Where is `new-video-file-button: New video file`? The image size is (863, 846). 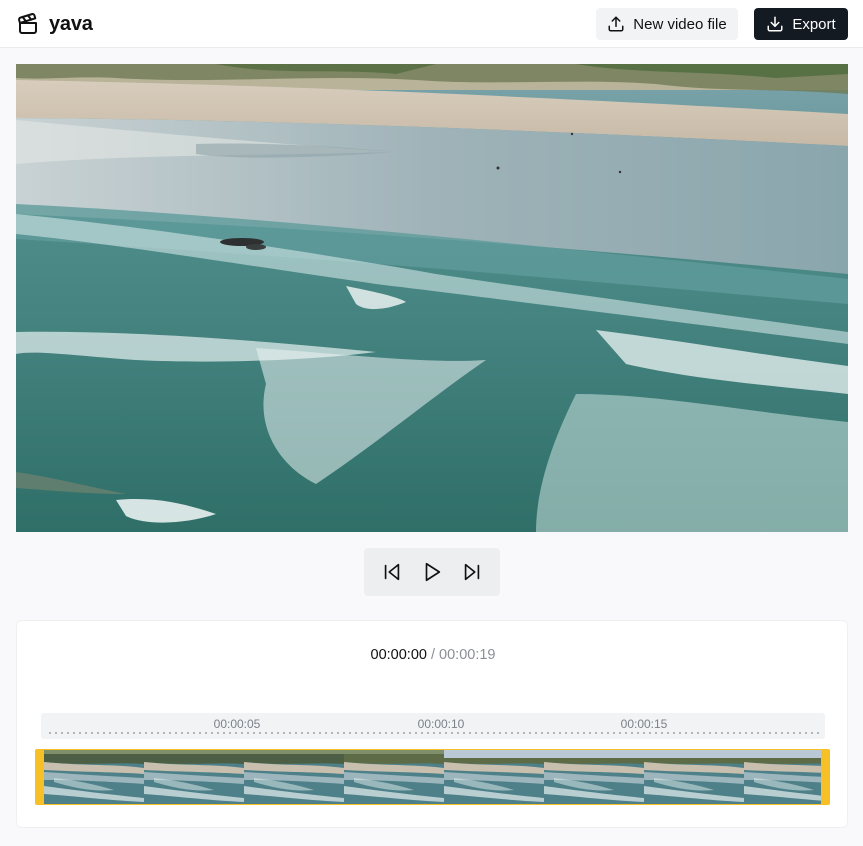 new-video-file-button: New video file is located at coordinates (667, 24).